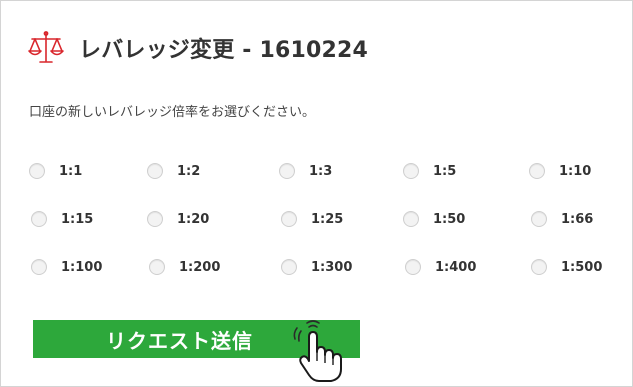 This screenshot has width=633, height=387. I want to click on leverage-option: 1:3, so click(305, 171).